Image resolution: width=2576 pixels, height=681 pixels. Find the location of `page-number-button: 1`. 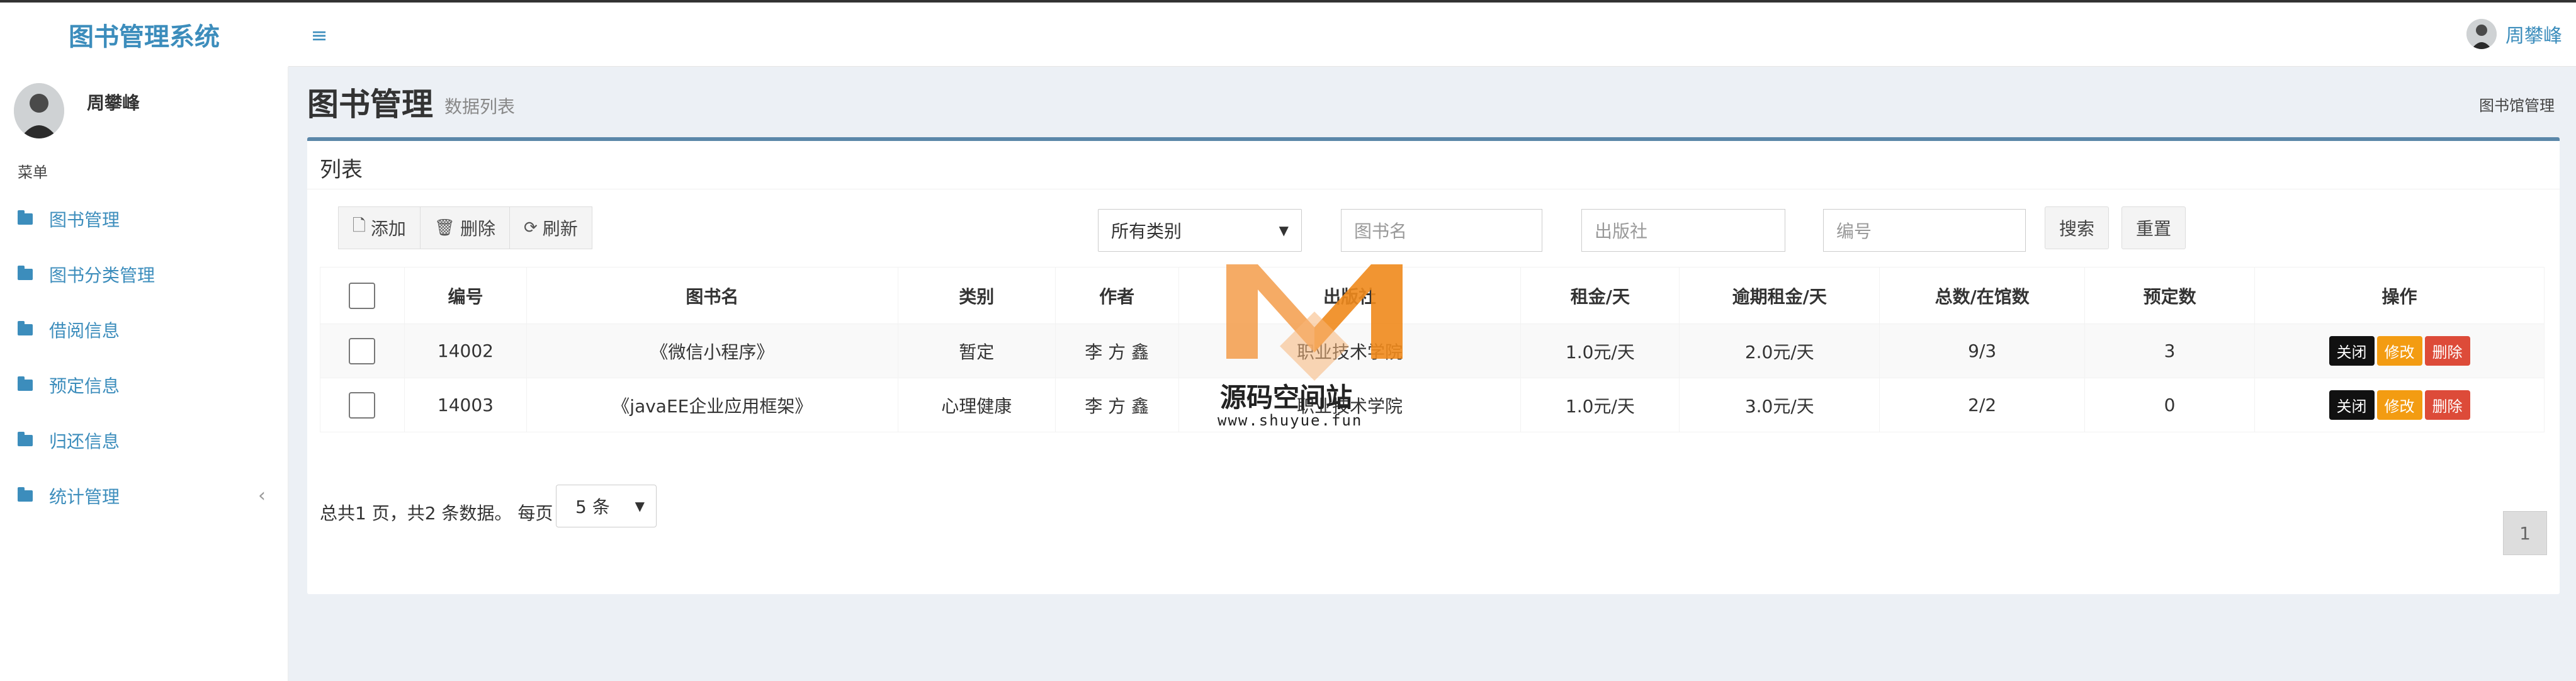

page-number-button: 1 is located at coordinates (2525, 533).